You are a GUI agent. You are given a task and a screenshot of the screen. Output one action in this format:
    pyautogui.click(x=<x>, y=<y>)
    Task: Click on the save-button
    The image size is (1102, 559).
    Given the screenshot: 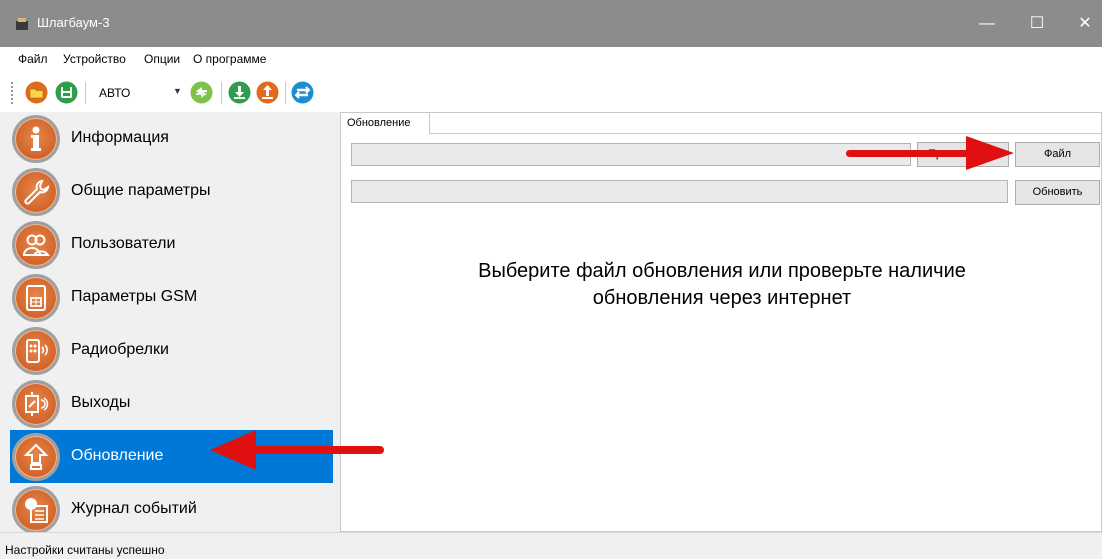 What is the action you would take?
    pyautogui.click(x=66, y=92)
    